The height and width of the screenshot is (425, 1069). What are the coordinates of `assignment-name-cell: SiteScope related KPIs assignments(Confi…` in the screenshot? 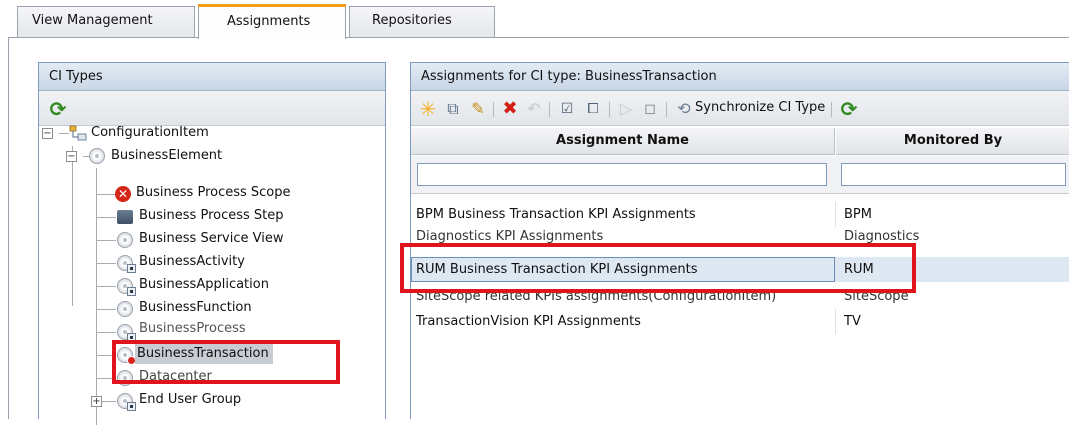 It's located at (596, 296).